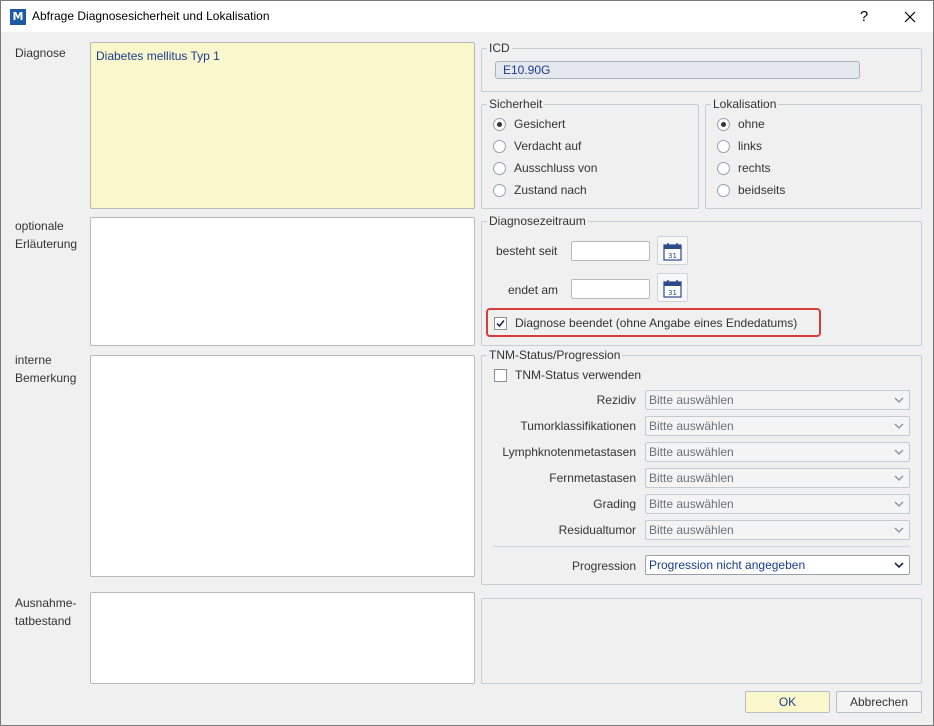  What do you see at coordinates (745, 104) in the screenshot?
I see `lokalisation-legend: Lokalisation` at bounding box center [745, 104].